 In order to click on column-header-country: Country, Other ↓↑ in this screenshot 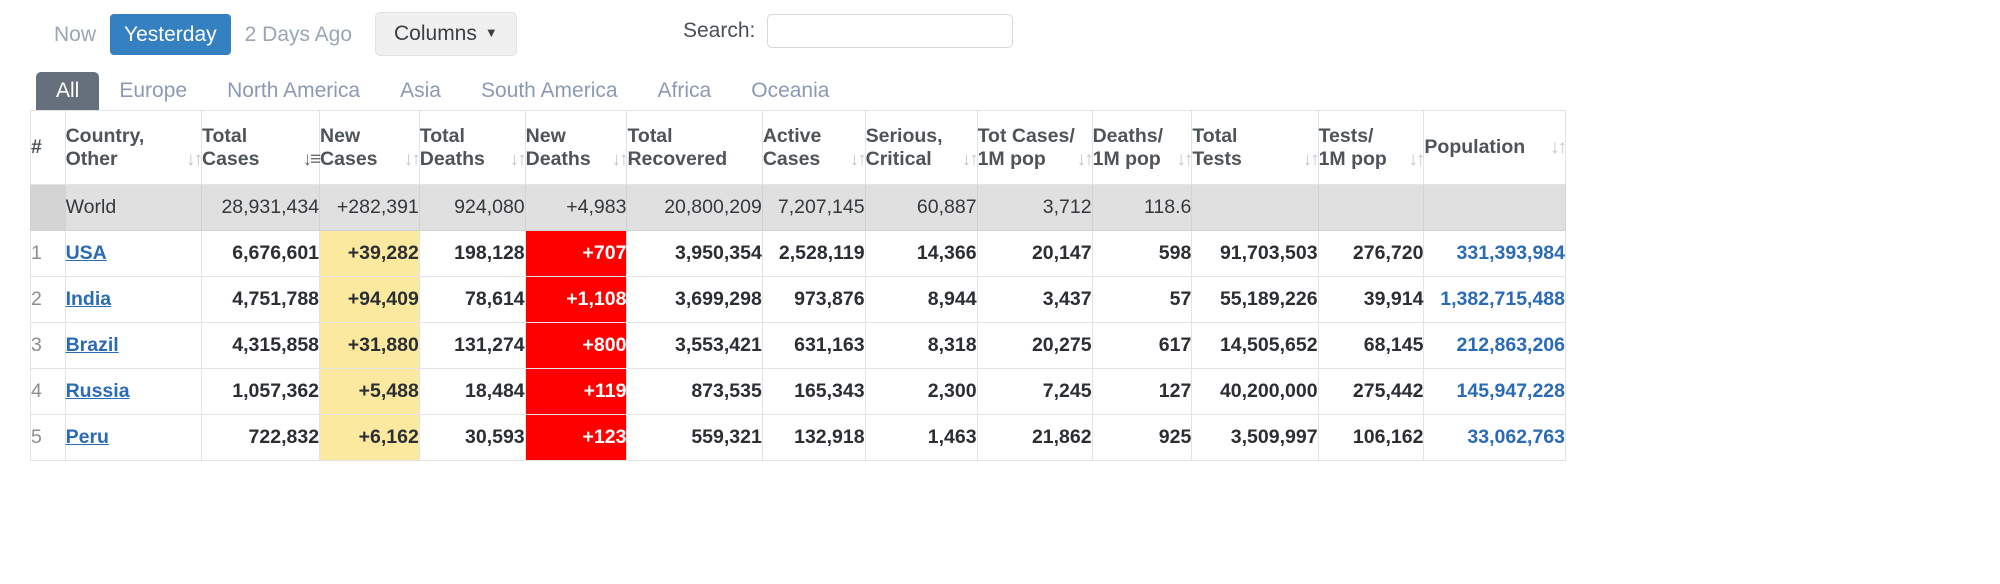, I will do `click(133, 147)`.